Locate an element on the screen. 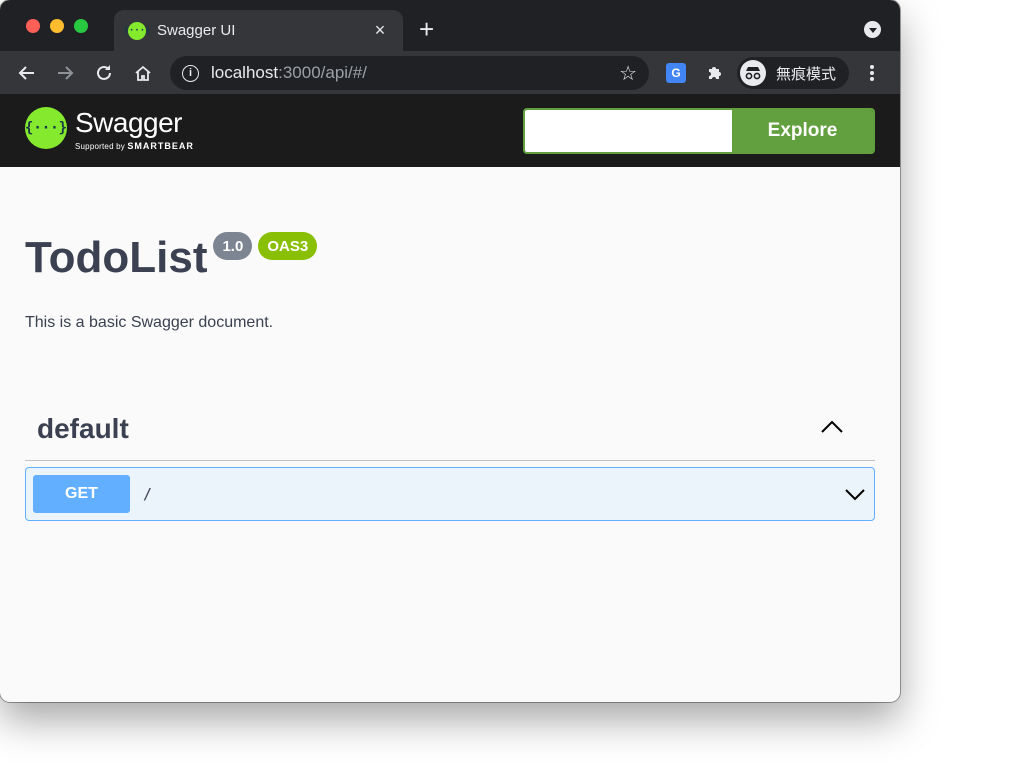 This screenshot has width=1024, height=771. swagger-logo: {···} Swagger Supported by SMARTBEAR is located at coordinates (109, 129).